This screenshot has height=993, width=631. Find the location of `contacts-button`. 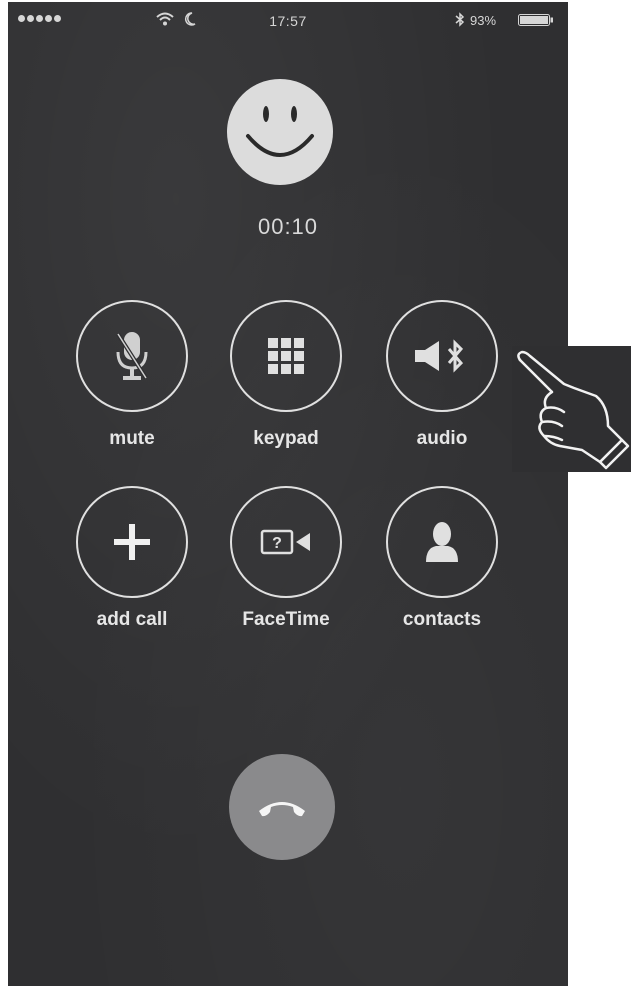

contacts-button is located at coordinates (442, 542).